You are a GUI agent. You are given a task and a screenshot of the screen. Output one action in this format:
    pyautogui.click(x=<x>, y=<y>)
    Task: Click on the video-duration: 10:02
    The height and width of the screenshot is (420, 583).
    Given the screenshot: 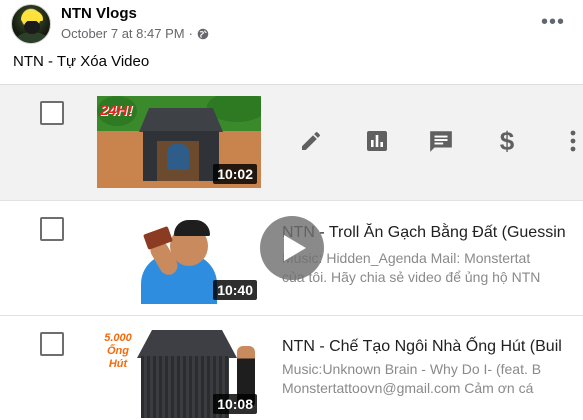 What is the action you would take?
    pyautogui.click(x=235, y=174)
    